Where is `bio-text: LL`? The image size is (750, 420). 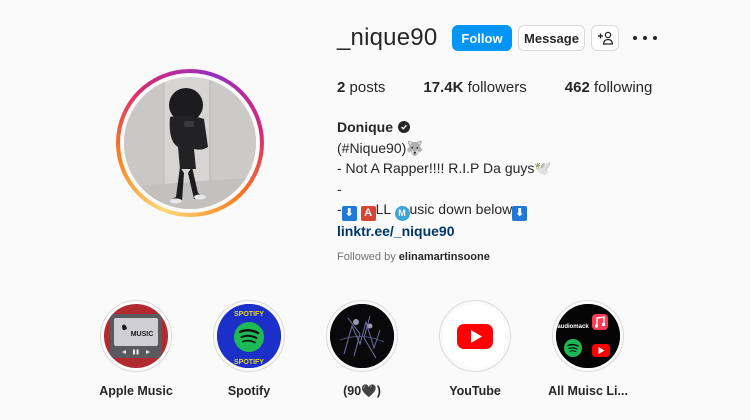
bio-text: LL is located at coordinates (385, 209).